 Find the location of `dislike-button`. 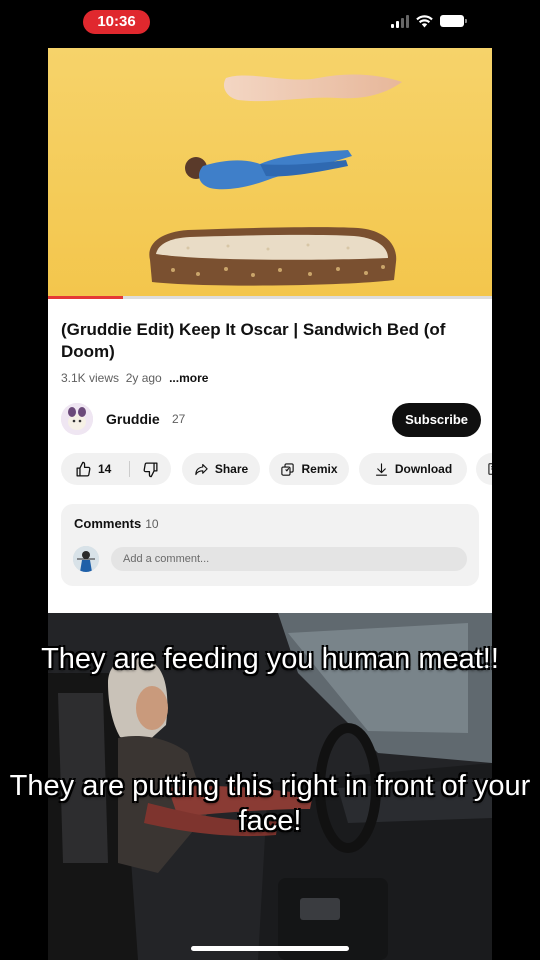

dislike-button is located at coordinates (150, 469).